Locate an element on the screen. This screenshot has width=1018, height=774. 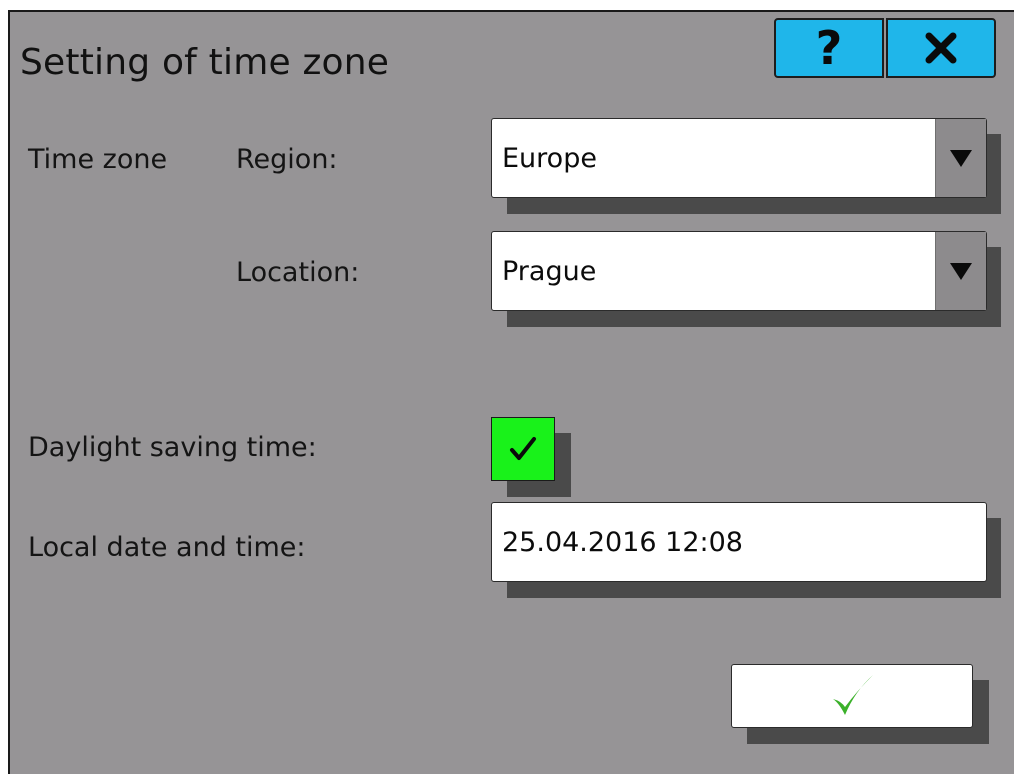
region-label: Region: is located at coordinates (287, 159).